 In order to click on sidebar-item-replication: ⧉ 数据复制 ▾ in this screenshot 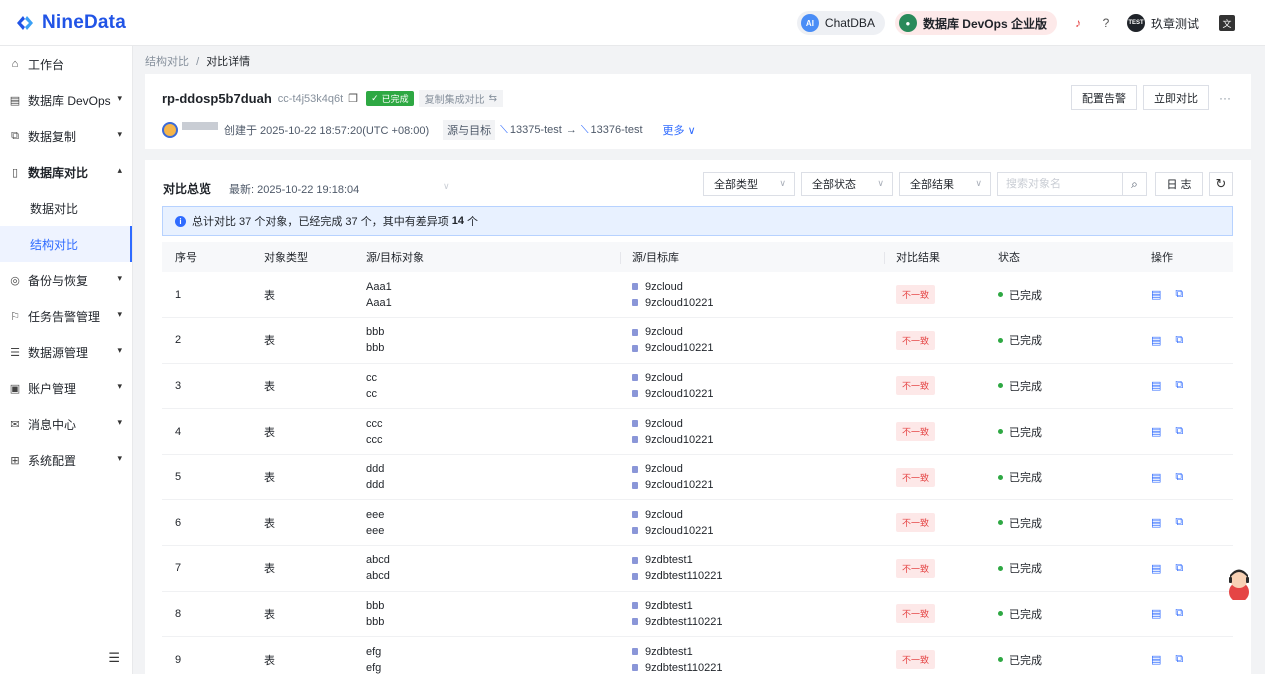, I will do `click(66, 136)`.